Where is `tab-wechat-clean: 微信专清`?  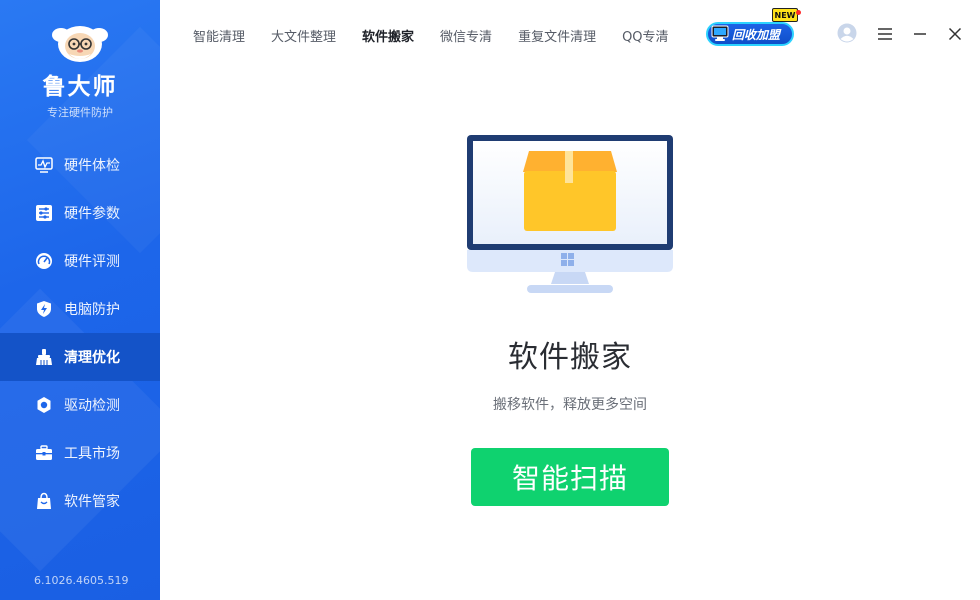
tab-wechat-clean: 微信专清 is located at coordinates (466, 35).